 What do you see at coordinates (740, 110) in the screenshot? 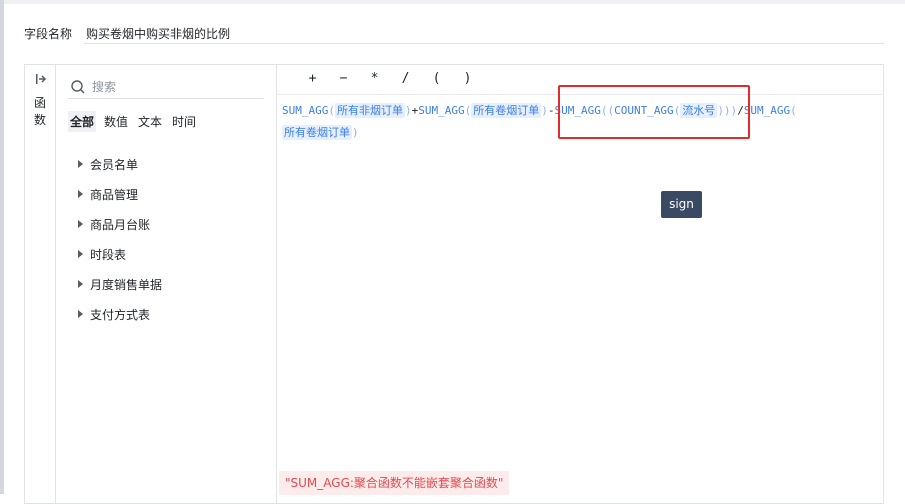
I see `operator-token: /` at bounding box center [740, 110].